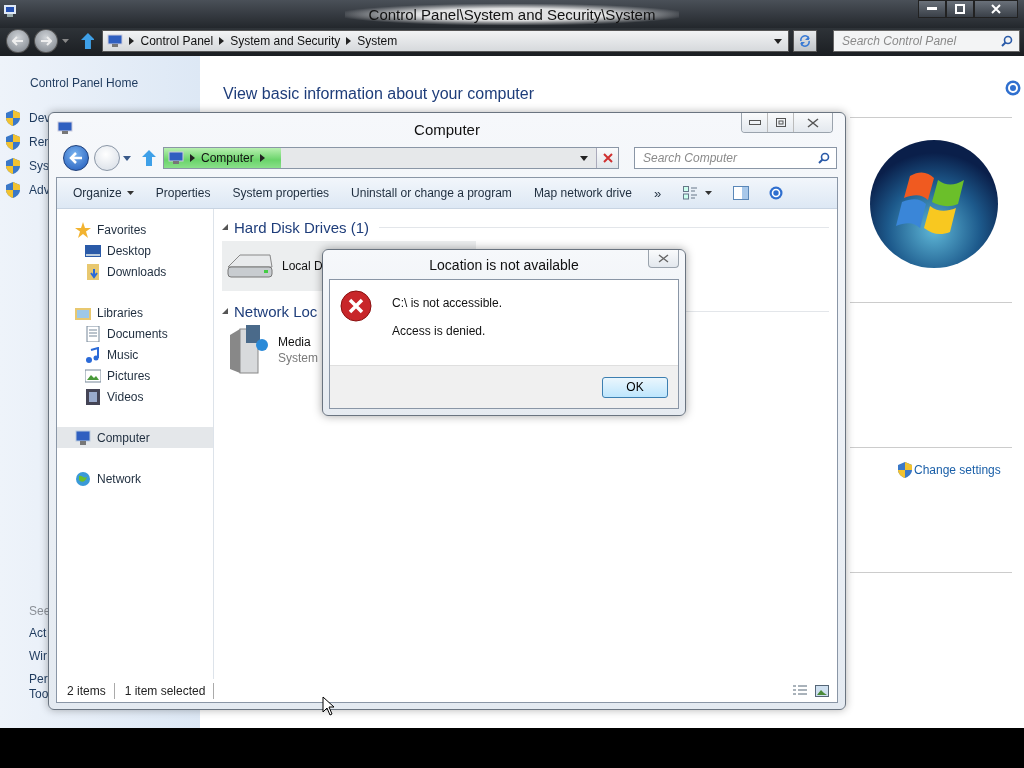  Describe the element at coordinates (512, 14) in the screenshot. I see `window-title: Control Panel\System and Security\System` at that location.